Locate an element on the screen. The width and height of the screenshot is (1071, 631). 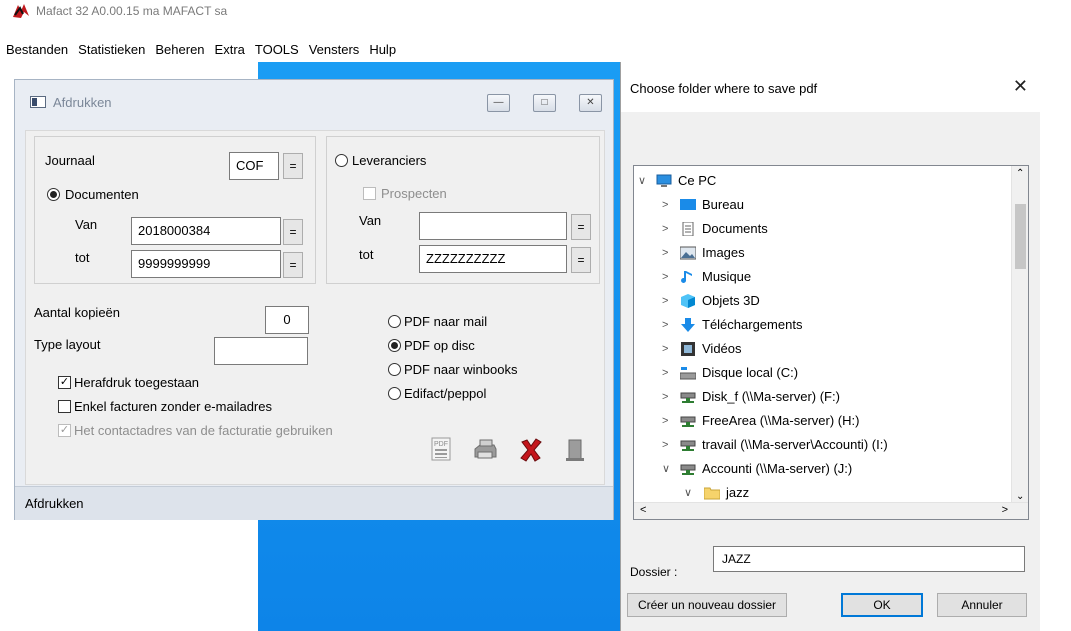
type-layout-field is located at coordinates (261, 351).